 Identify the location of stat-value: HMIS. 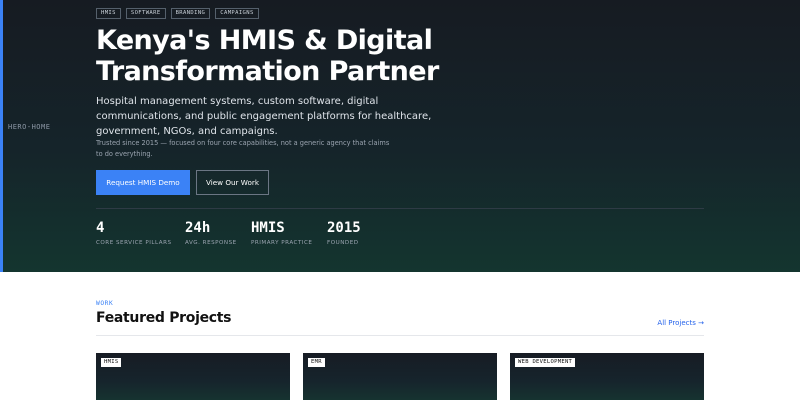
(268, 228).